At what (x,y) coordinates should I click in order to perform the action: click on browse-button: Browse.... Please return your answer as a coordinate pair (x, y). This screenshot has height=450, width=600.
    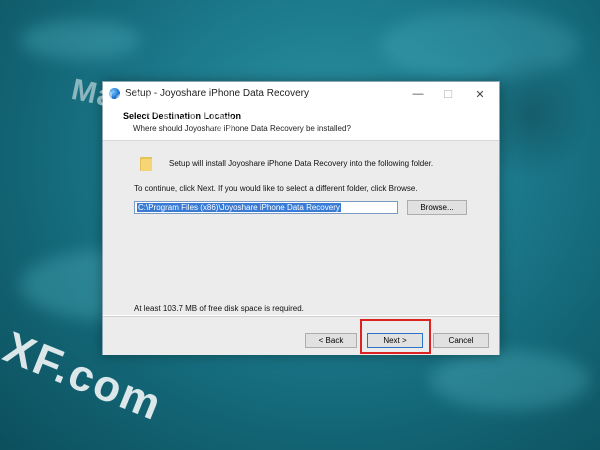
    Looking at the image, I should click on (437, 207).